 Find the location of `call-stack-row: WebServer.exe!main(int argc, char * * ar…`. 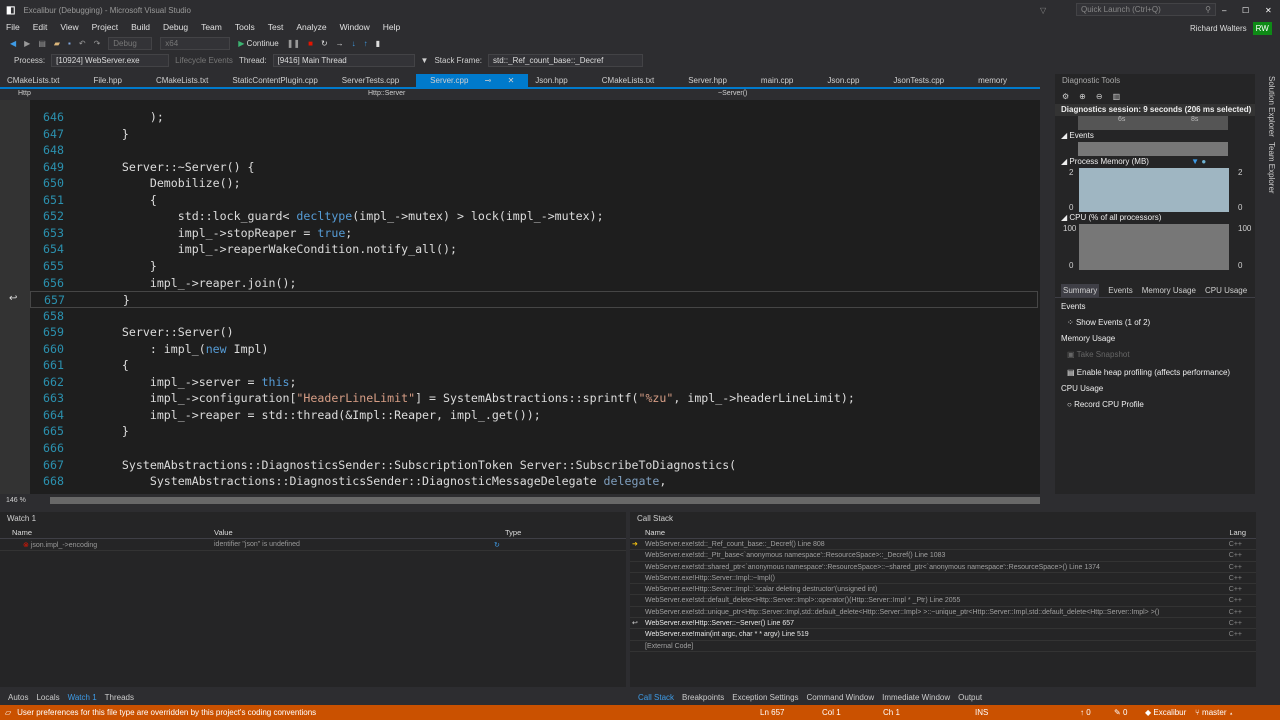

call-stack-row: WebServer.exe!main(int argc, char * * ar… is located at coordinates (943, 635).